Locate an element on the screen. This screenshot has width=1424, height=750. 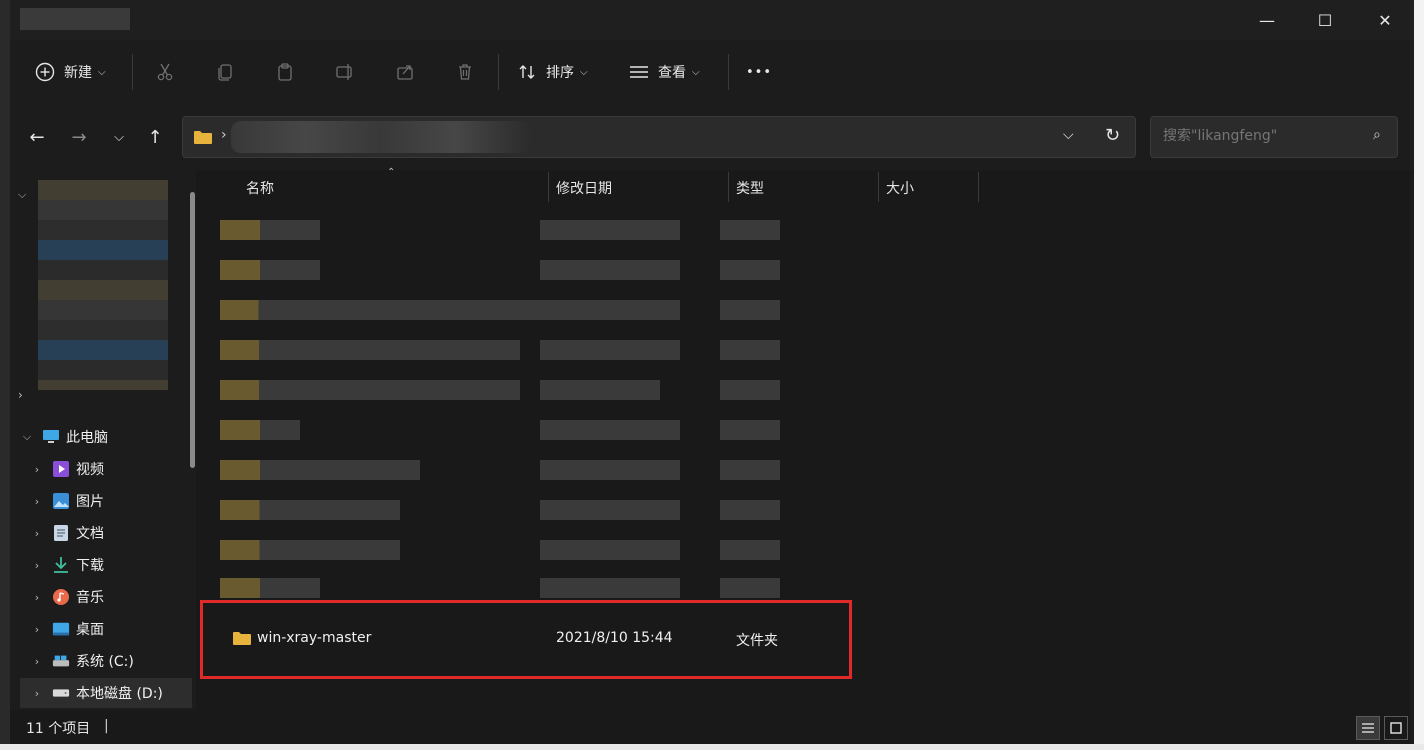
arrow-up-icon: ↑ is located at coordinates (155, 137).